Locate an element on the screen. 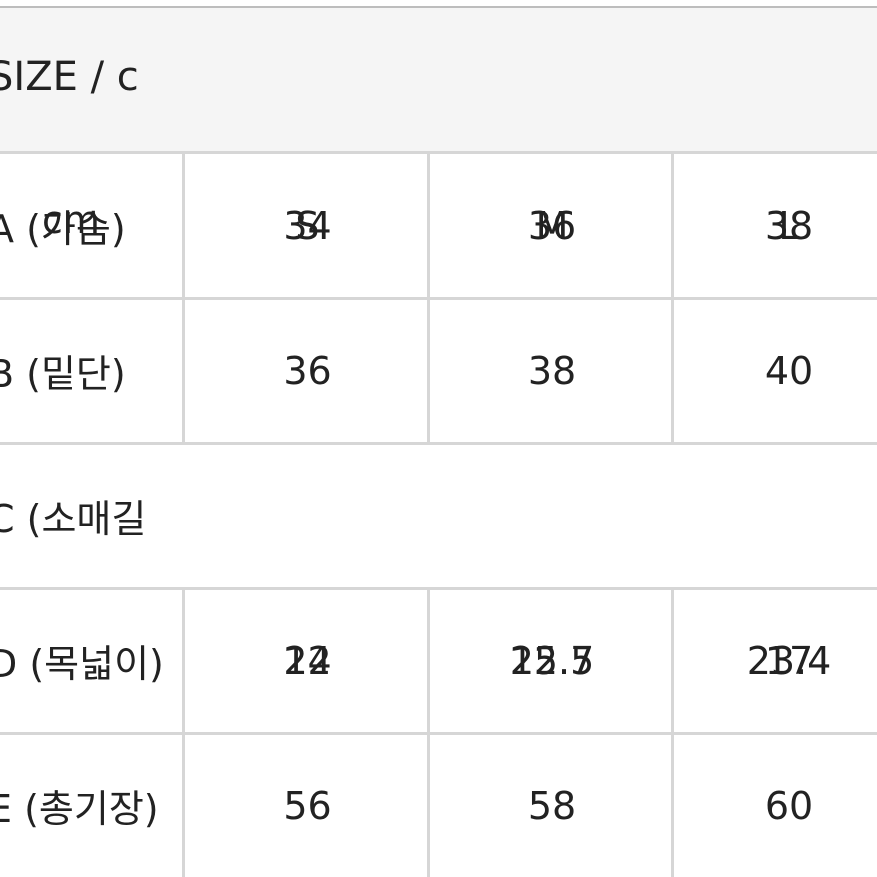 The width and height of the screenshot is (877, 877). value: 56 is located at coordinates (306, 805).